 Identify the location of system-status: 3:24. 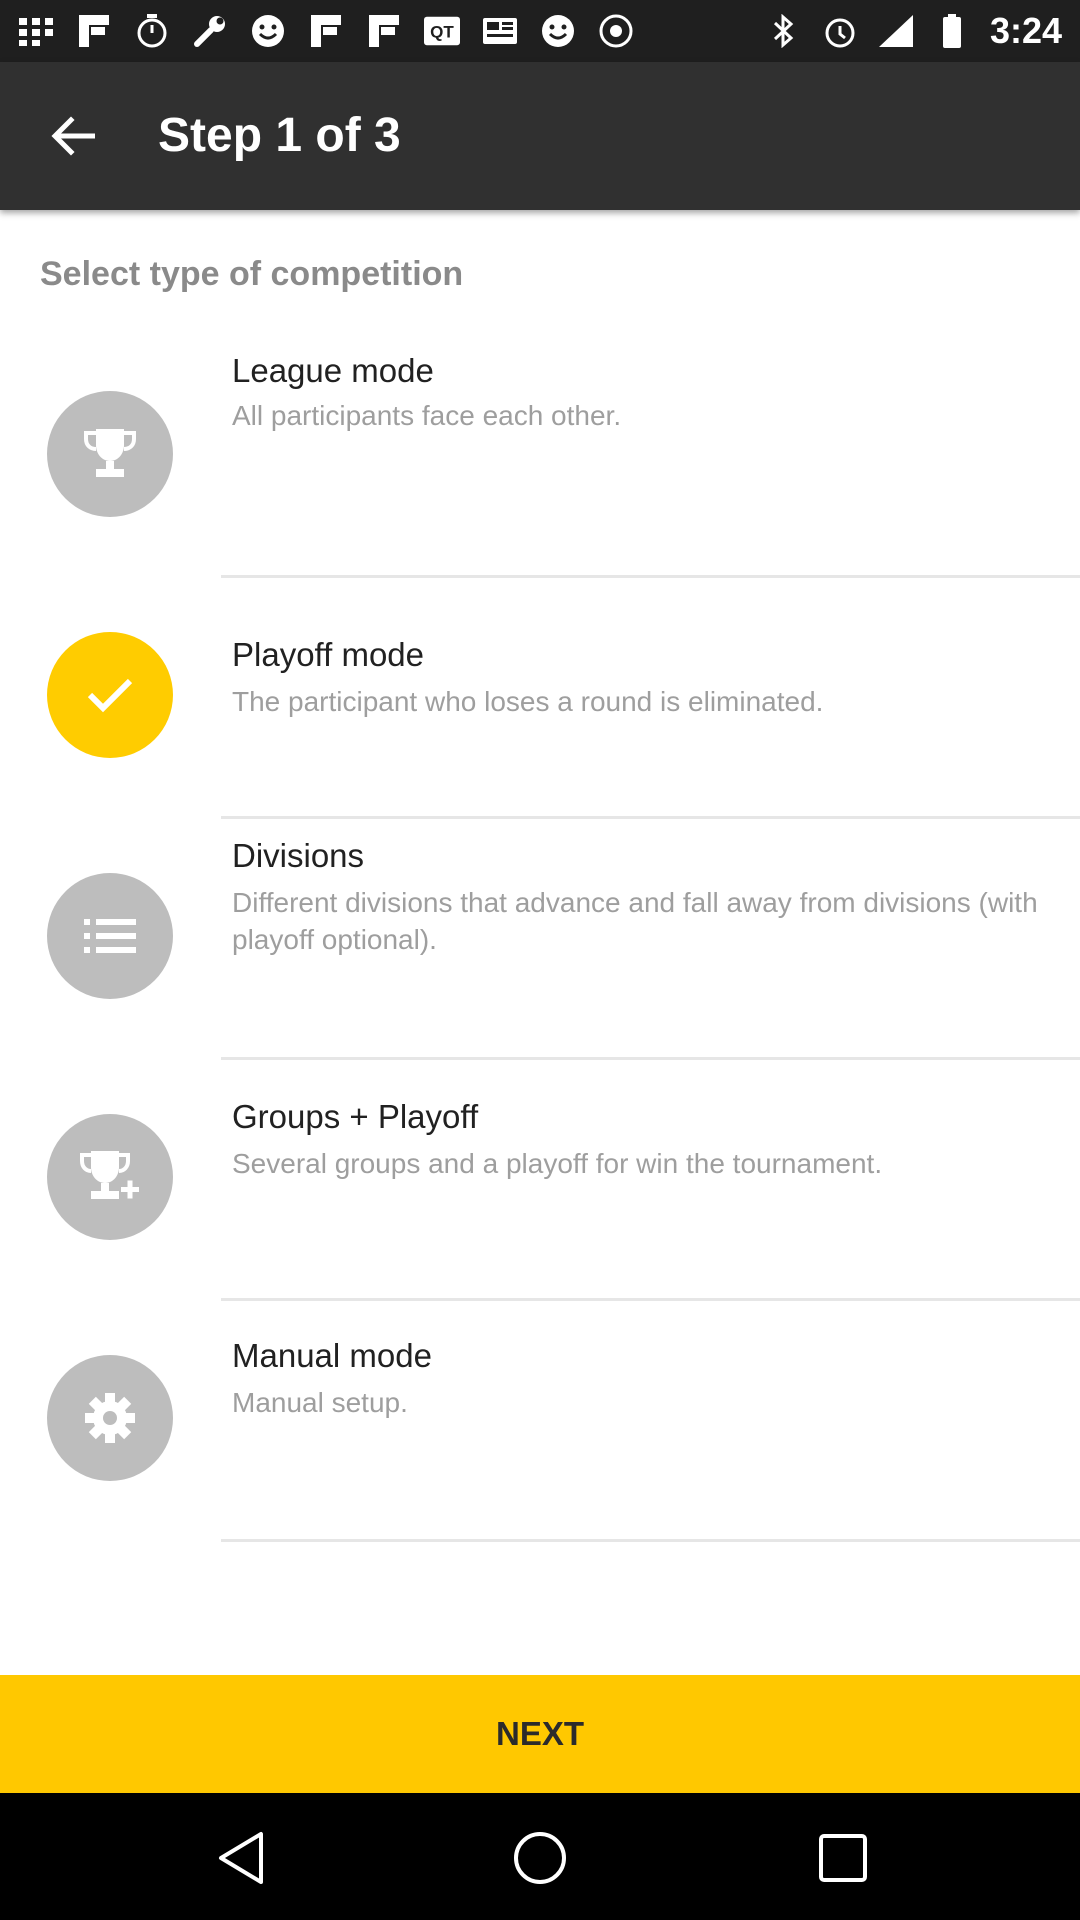
(914, 31).